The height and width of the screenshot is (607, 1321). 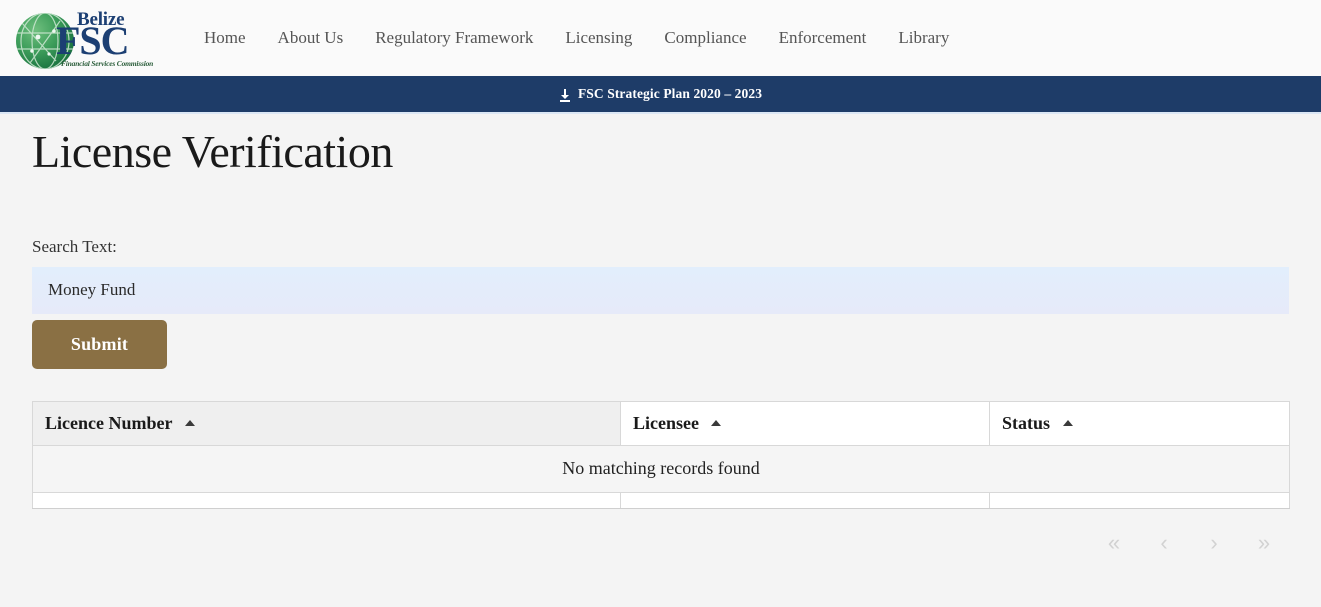 I want to click on logo-tagline: Financial Services Commission, so click(x=107, y=63).